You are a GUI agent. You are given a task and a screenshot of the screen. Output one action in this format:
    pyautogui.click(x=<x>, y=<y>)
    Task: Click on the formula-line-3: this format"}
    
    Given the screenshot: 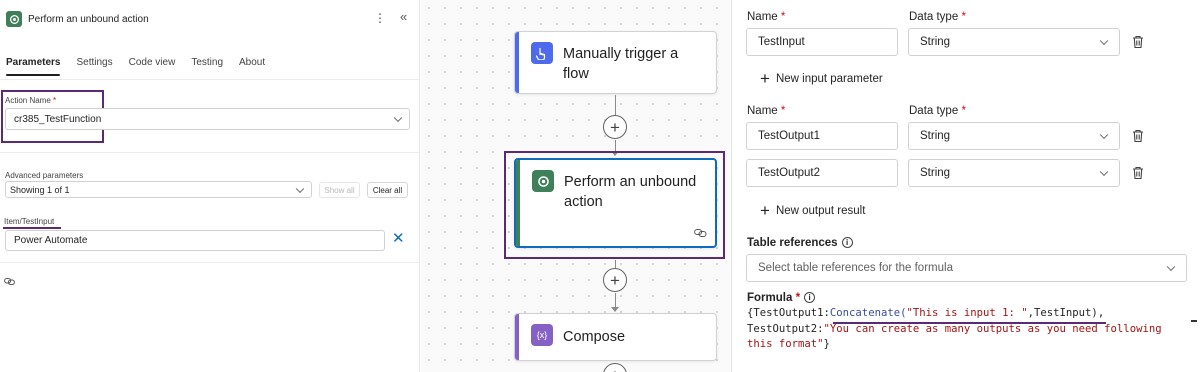 What is the action you would take?
    pyautogui.click(x=788, y=344)
    